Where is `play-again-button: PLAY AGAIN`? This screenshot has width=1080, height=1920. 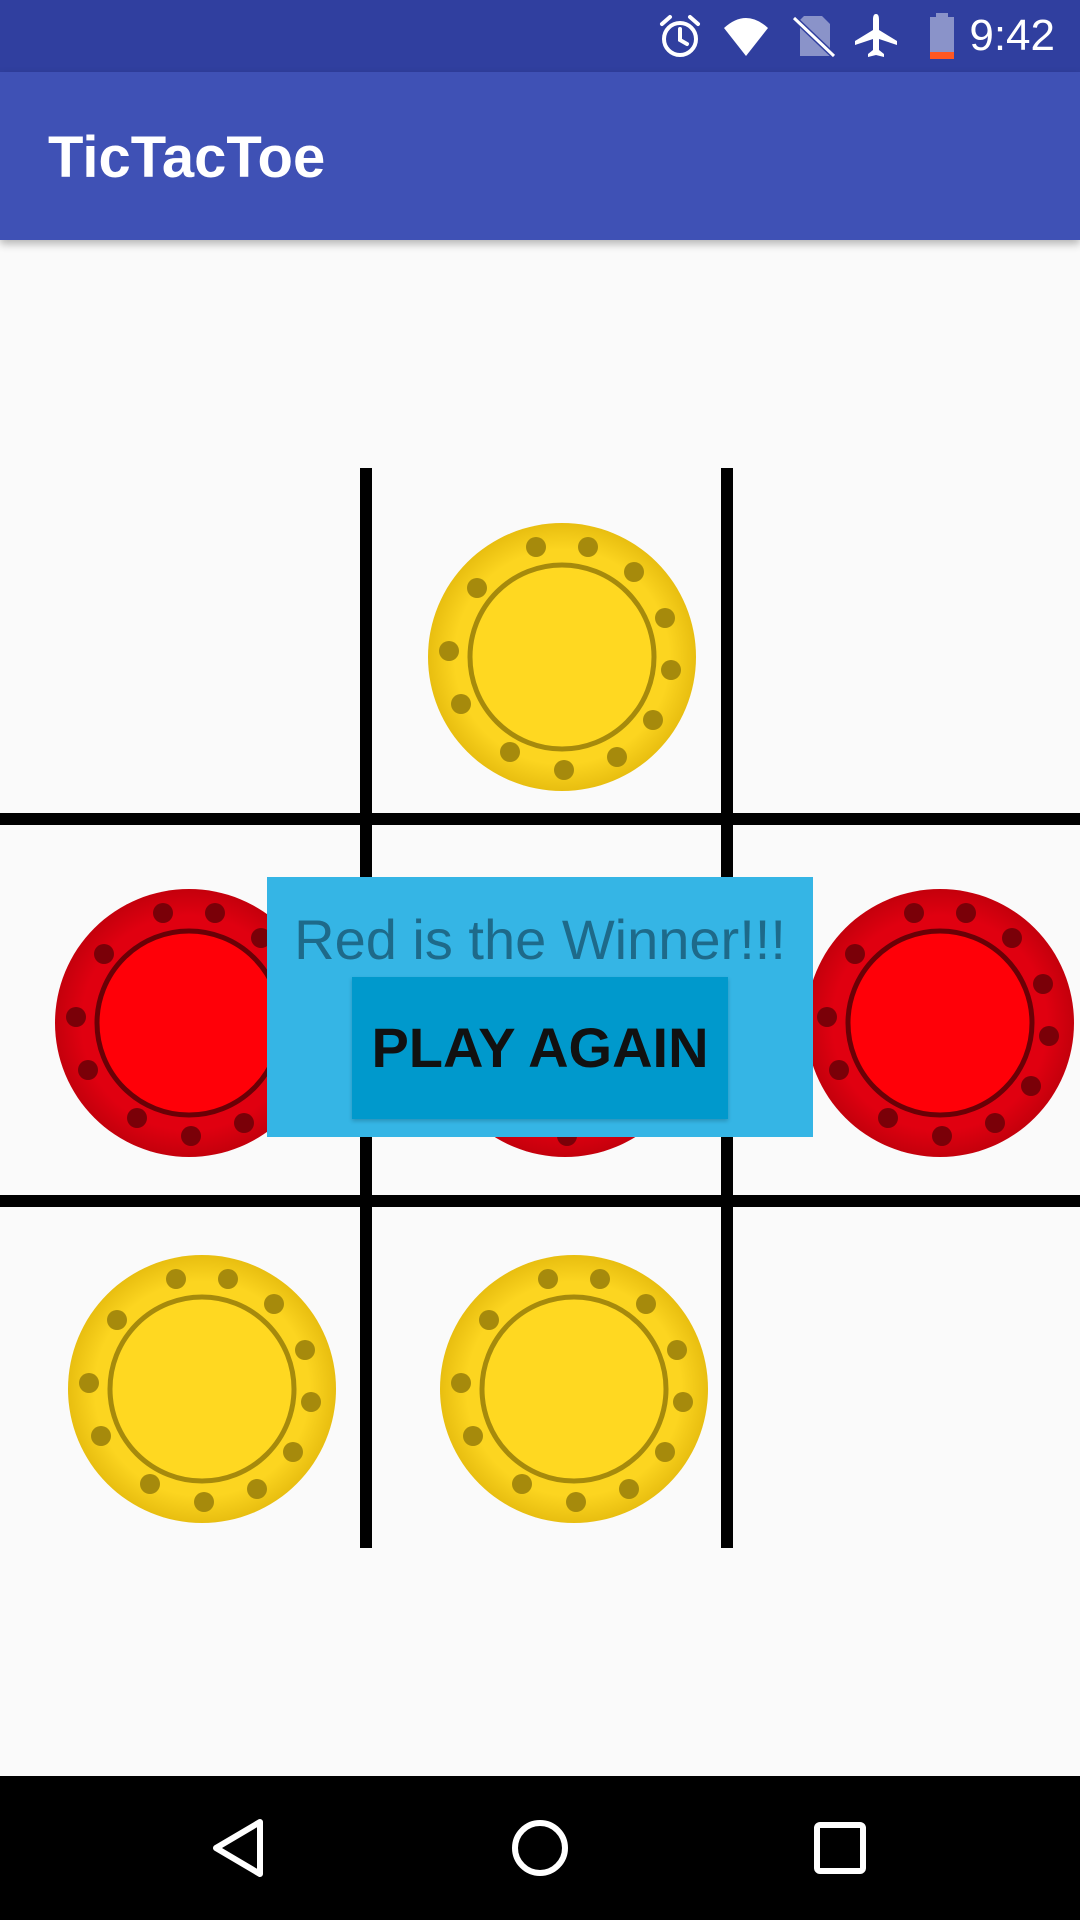
play-again-button: PLAY AGAIN is located at coordinates (540, 1048).